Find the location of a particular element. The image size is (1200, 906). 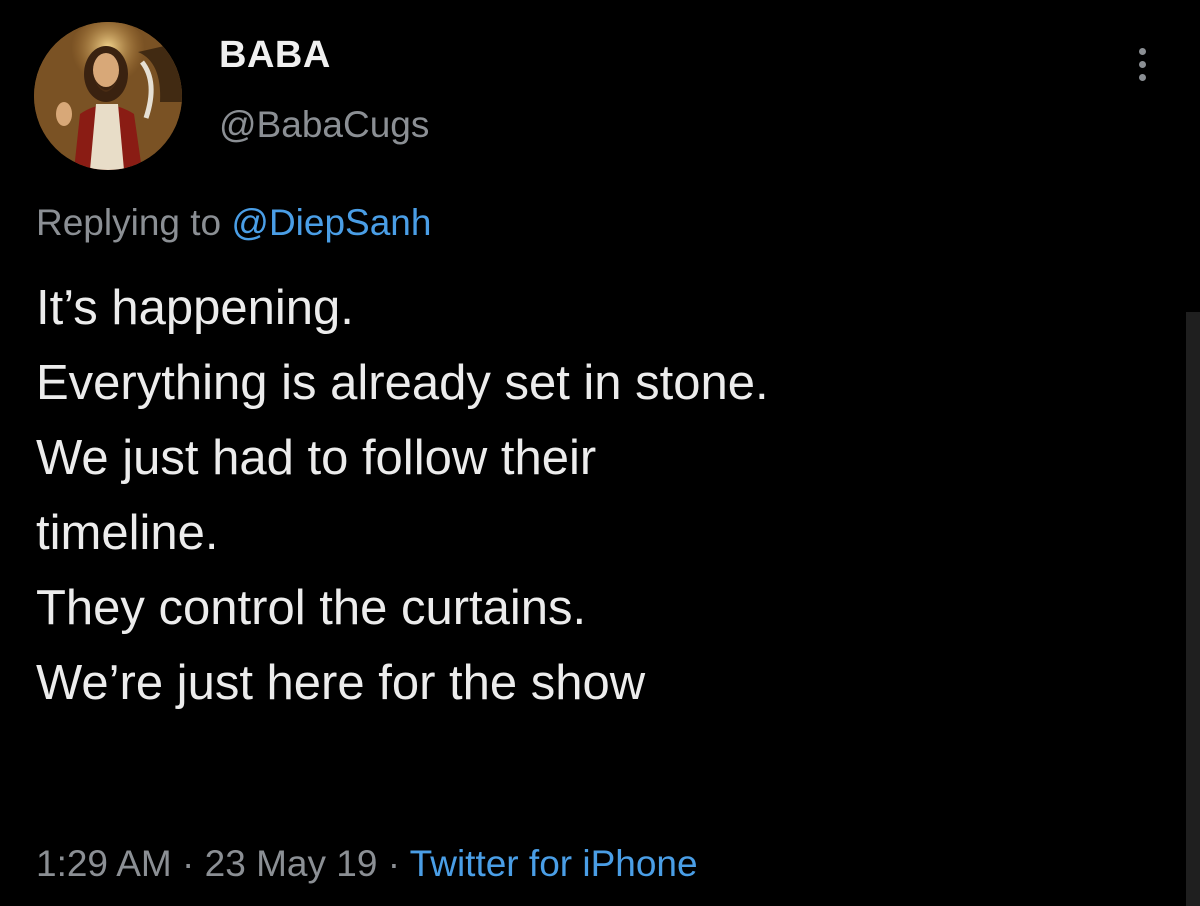

tweet-text-line: It’s happening. is located at coordinates (195, 308).